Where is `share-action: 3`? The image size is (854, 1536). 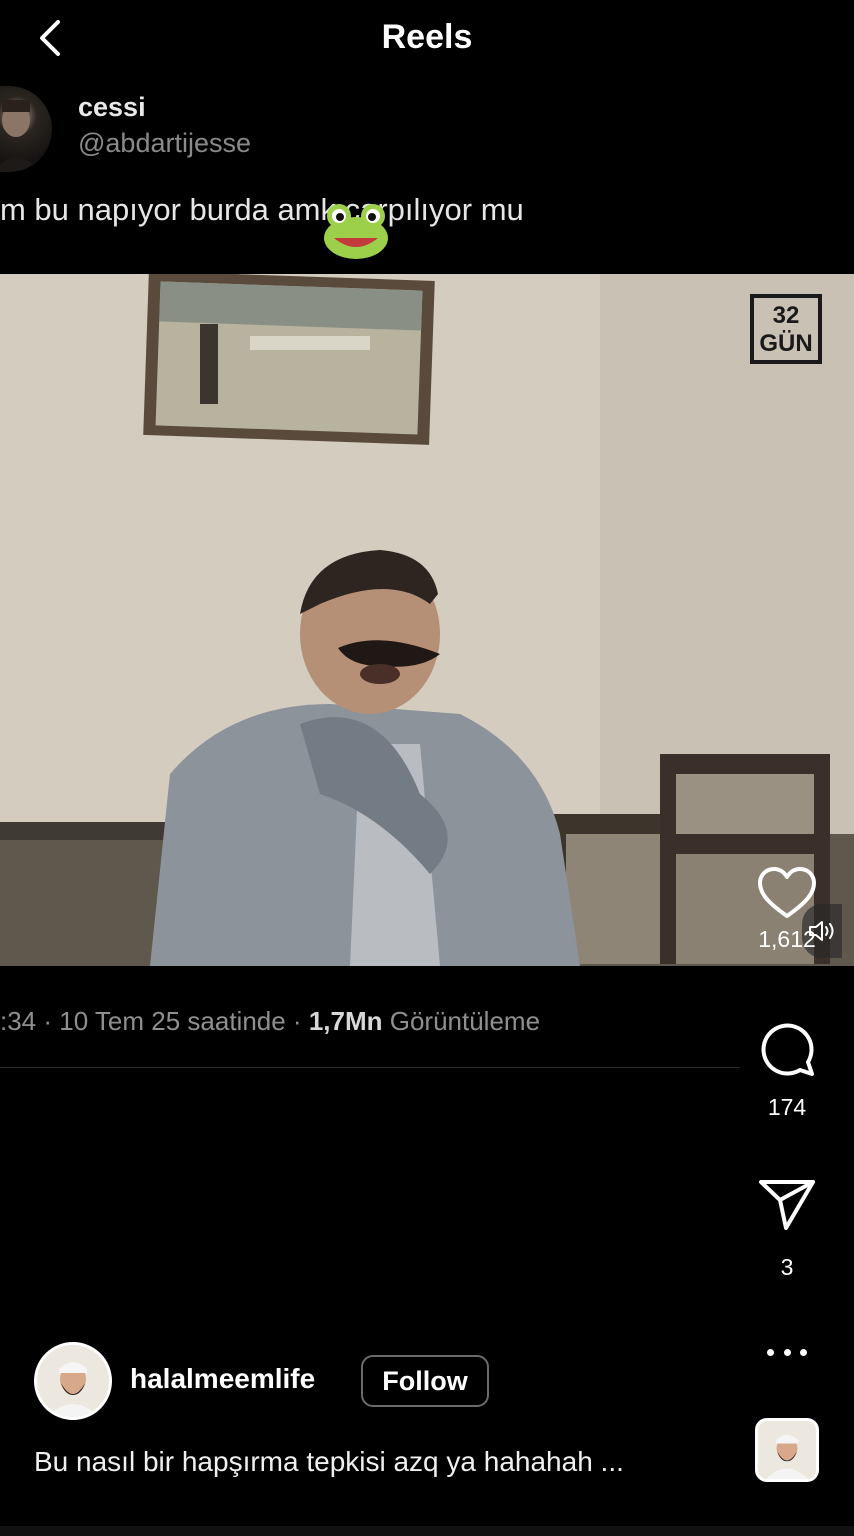 share-action: 3 is located at coordinates (787, 1229).